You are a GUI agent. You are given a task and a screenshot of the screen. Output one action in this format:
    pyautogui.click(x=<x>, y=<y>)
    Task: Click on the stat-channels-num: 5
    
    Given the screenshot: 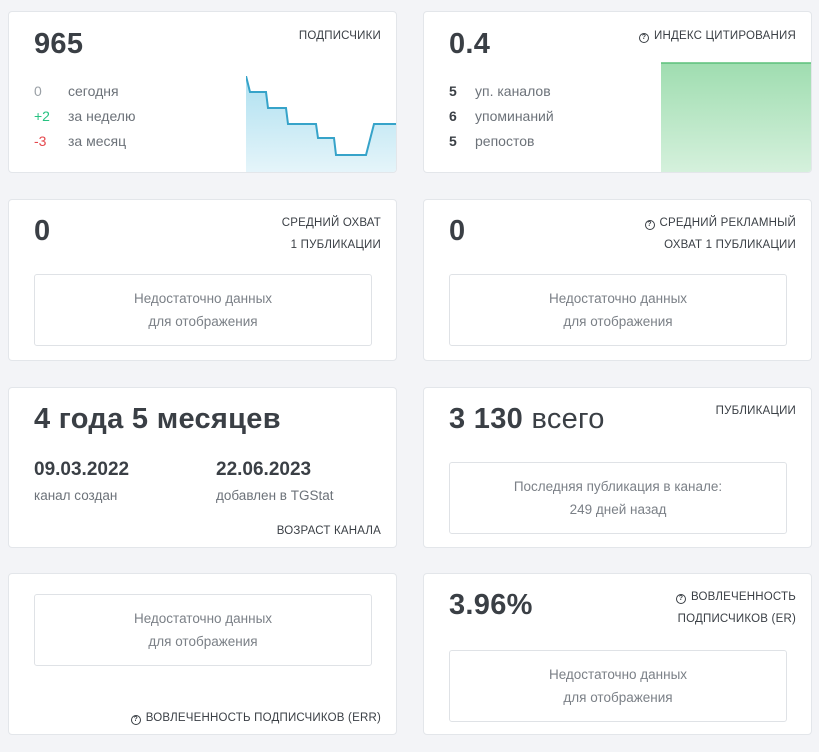 What is the action you would take?
    pyautogui.click(x=453, y=91)
    